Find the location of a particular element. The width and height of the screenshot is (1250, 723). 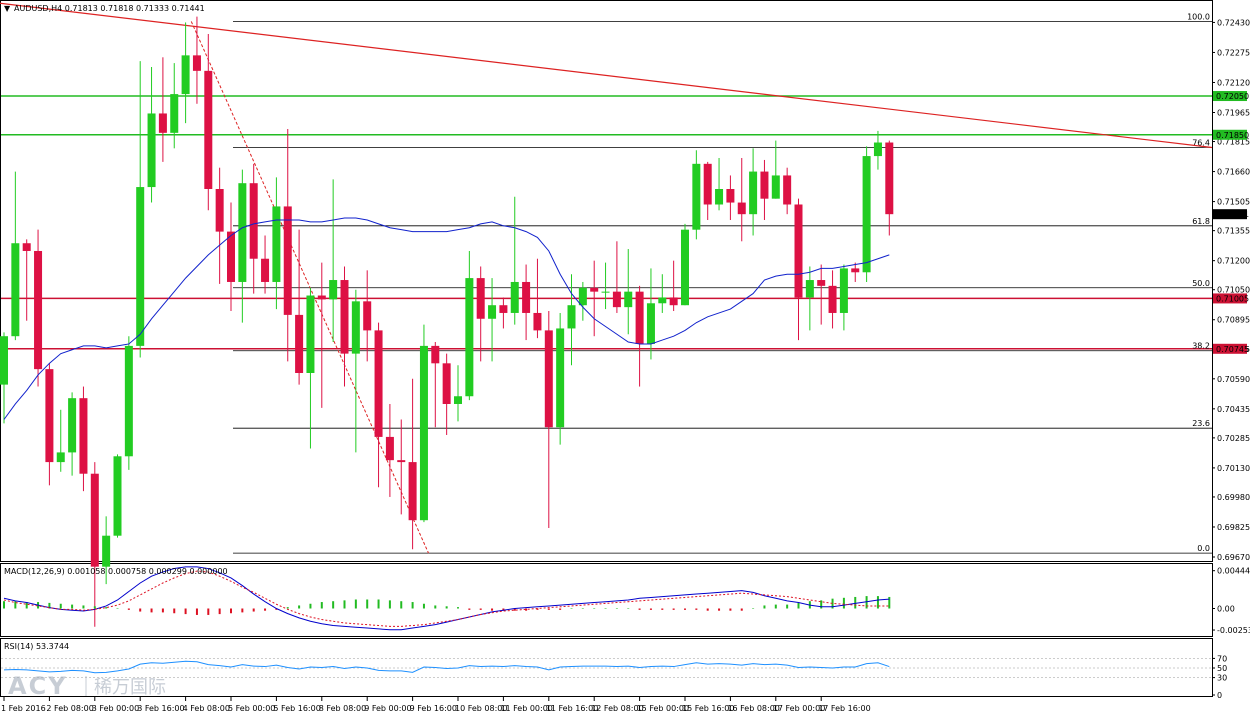

level-tag-label: 0.70745 is located at coordinates (1232, 349).